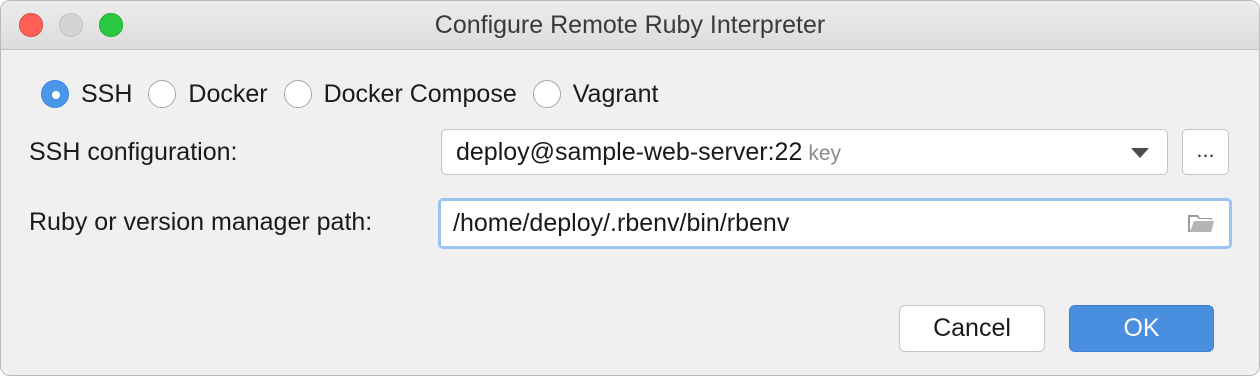 The width and height of the screenshot is (1260, 376). I want to click on ssh-configuration-value: deploy@sample-web-server:22 key, so click(648, 153).